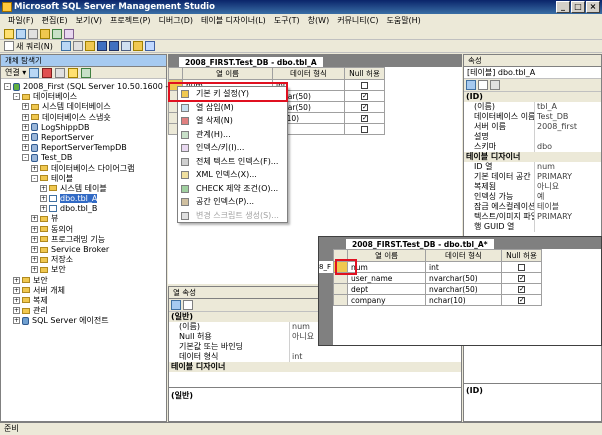 This screenshot has width=602, height=435. Describe the element at coordinates (83, 189) in the screenshot. I see `tree-node: + 시스템 테이블` at that location.